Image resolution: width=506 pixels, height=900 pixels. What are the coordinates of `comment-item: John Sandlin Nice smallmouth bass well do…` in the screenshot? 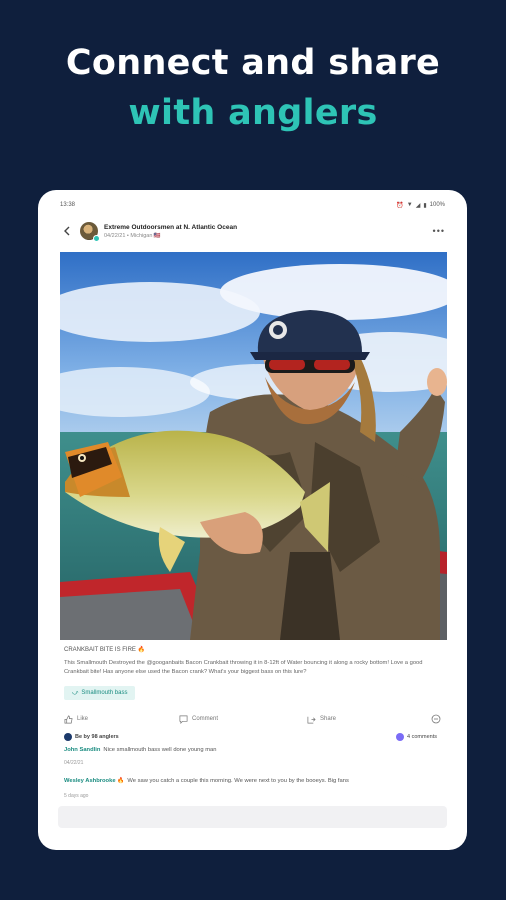 It's located at (140, 750).